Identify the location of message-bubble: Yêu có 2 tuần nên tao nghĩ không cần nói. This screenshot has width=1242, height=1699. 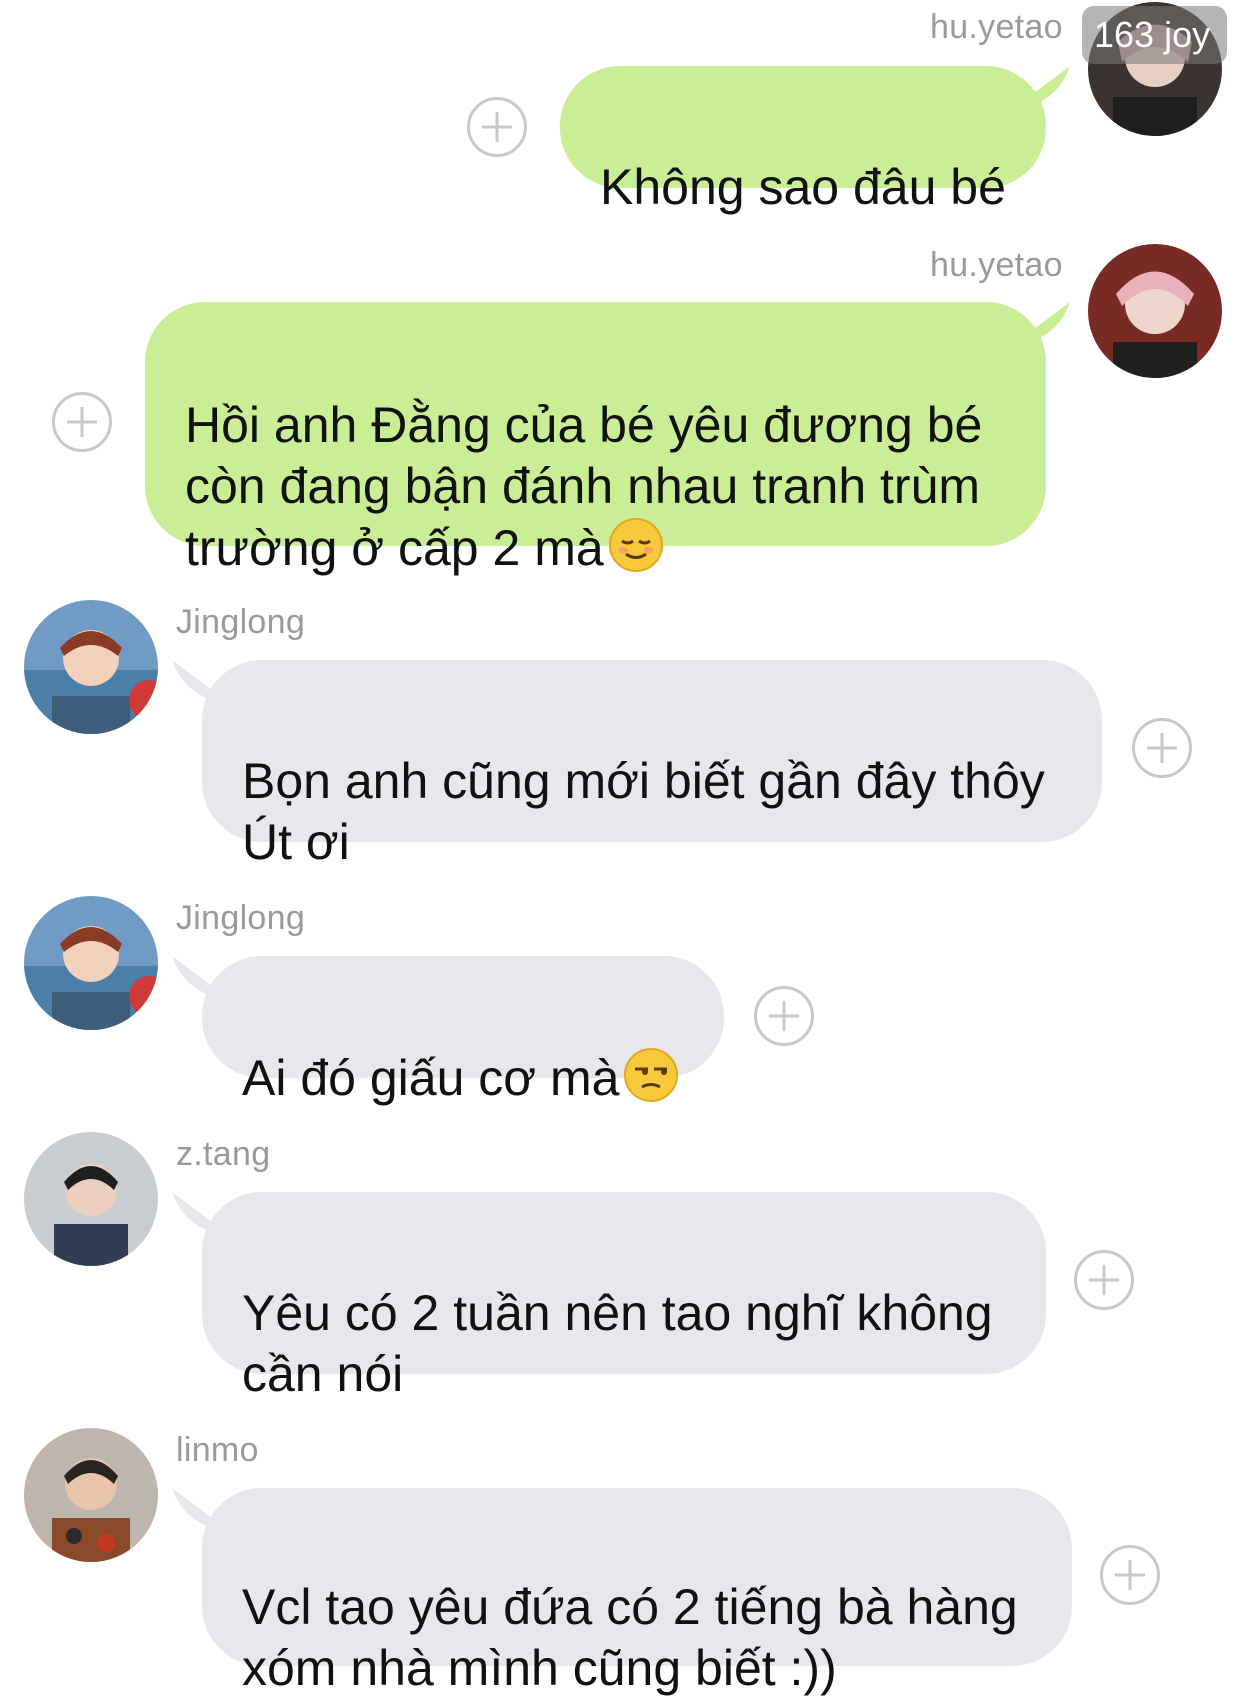
(624, 1297).